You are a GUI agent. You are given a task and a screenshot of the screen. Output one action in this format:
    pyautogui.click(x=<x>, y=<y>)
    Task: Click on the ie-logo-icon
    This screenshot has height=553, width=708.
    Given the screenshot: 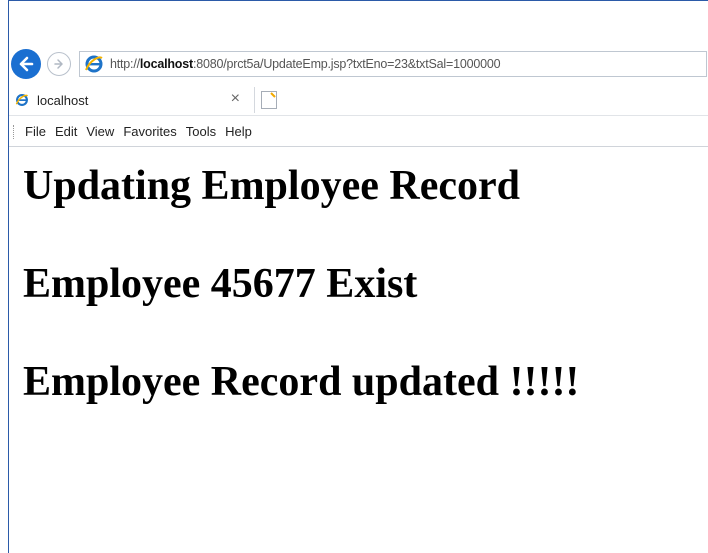 What is the action you would take?
    pyautogui.click(x=94, y=64)
    